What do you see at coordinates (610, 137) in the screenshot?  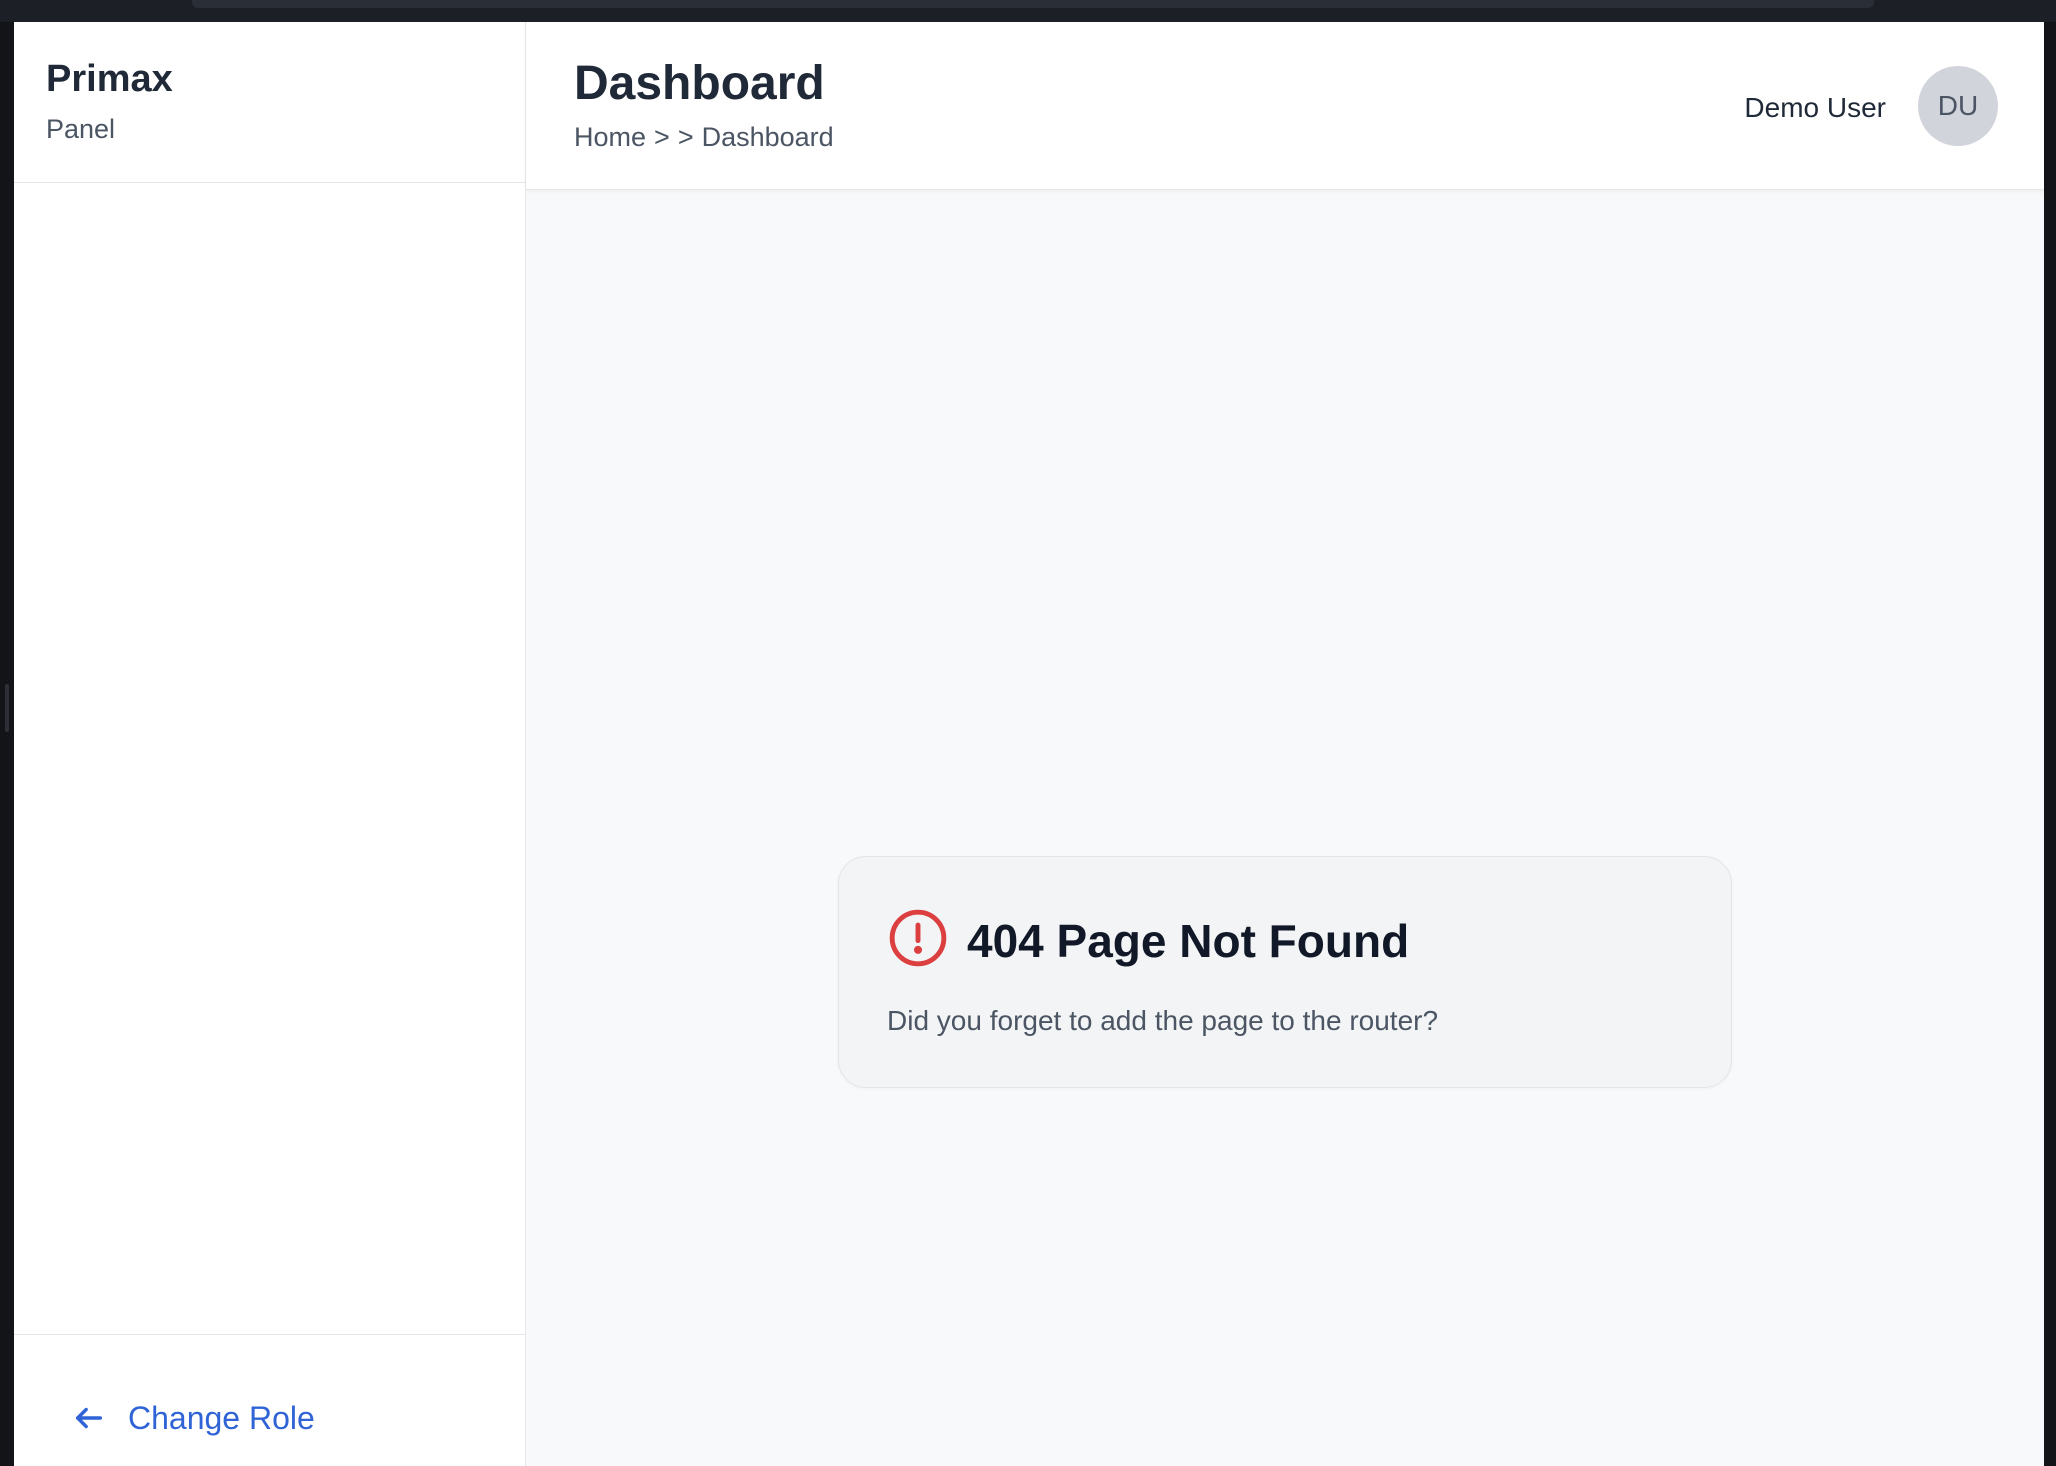 I see `breadcrumb-home: Home` at bounding box center [610, 137].